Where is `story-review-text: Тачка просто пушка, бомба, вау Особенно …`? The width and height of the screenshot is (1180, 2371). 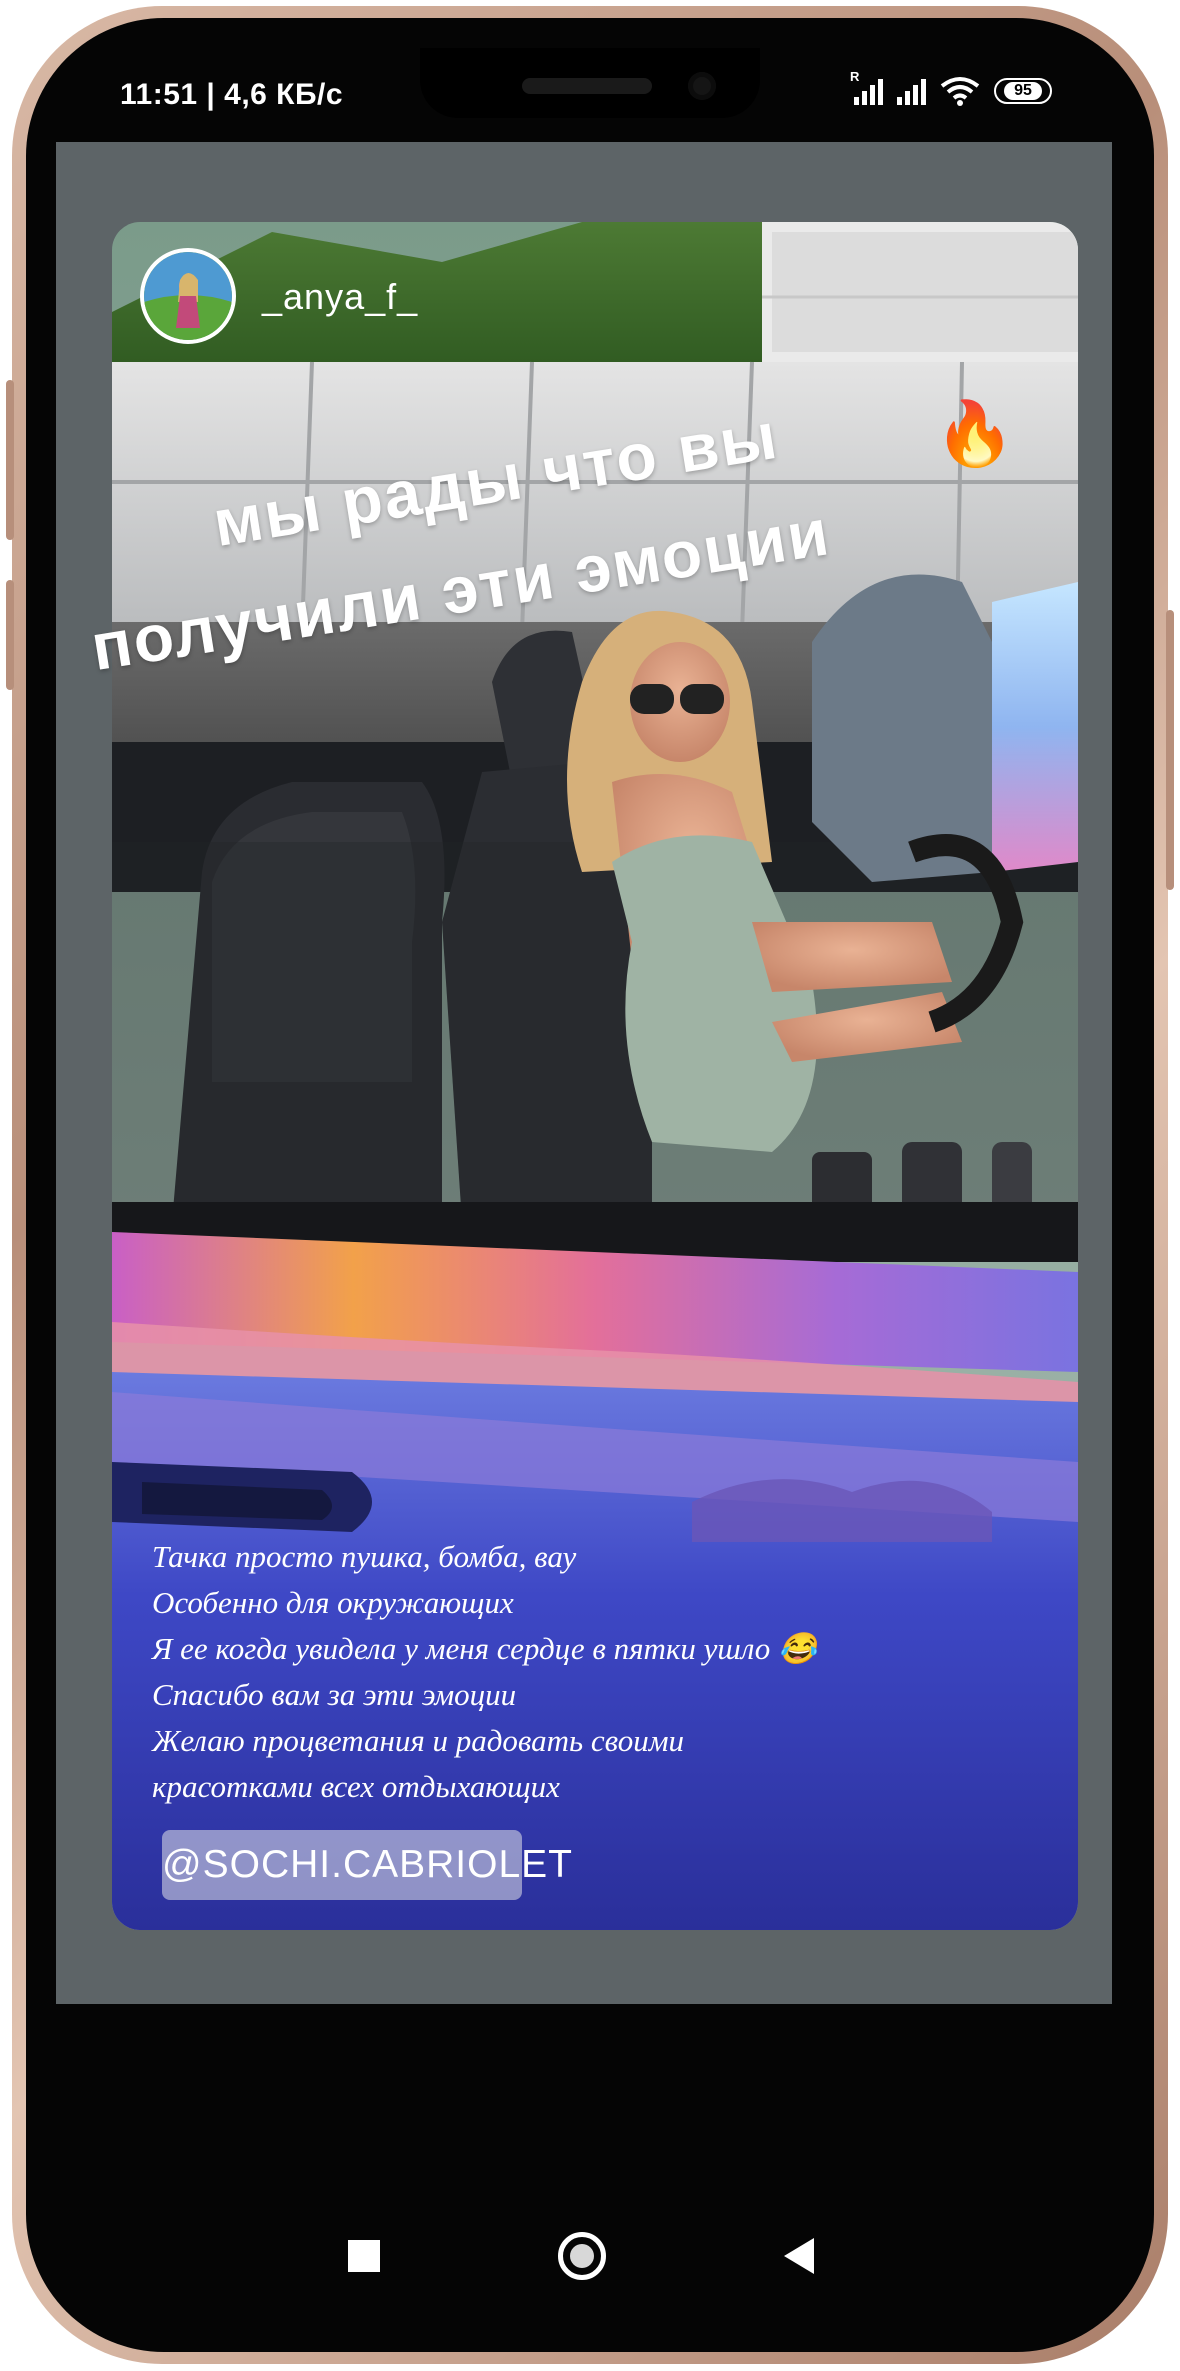
story-review-text: Тачка просто пушка, бомба, вау Особенно … is located at coordinates (484, 1672).